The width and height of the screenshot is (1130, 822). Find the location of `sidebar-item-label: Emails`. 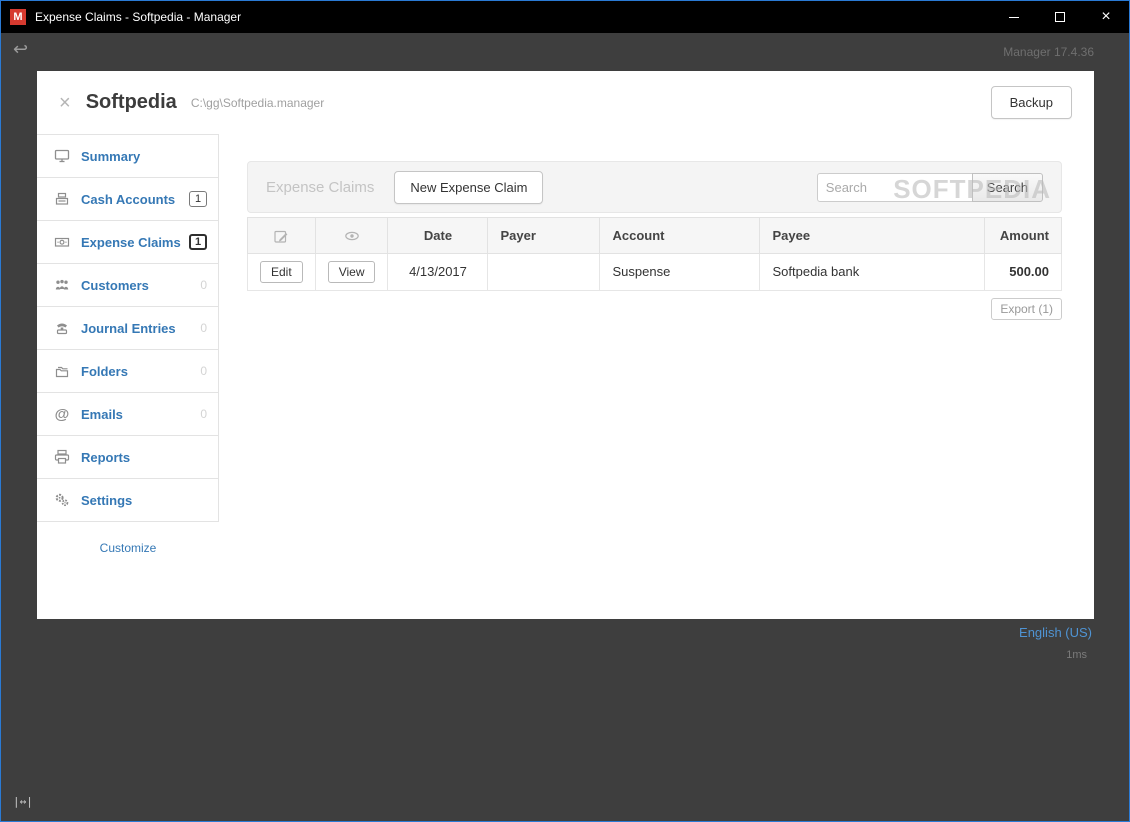

sidebar-item-label: Emails is located at coordinates (102, 414).